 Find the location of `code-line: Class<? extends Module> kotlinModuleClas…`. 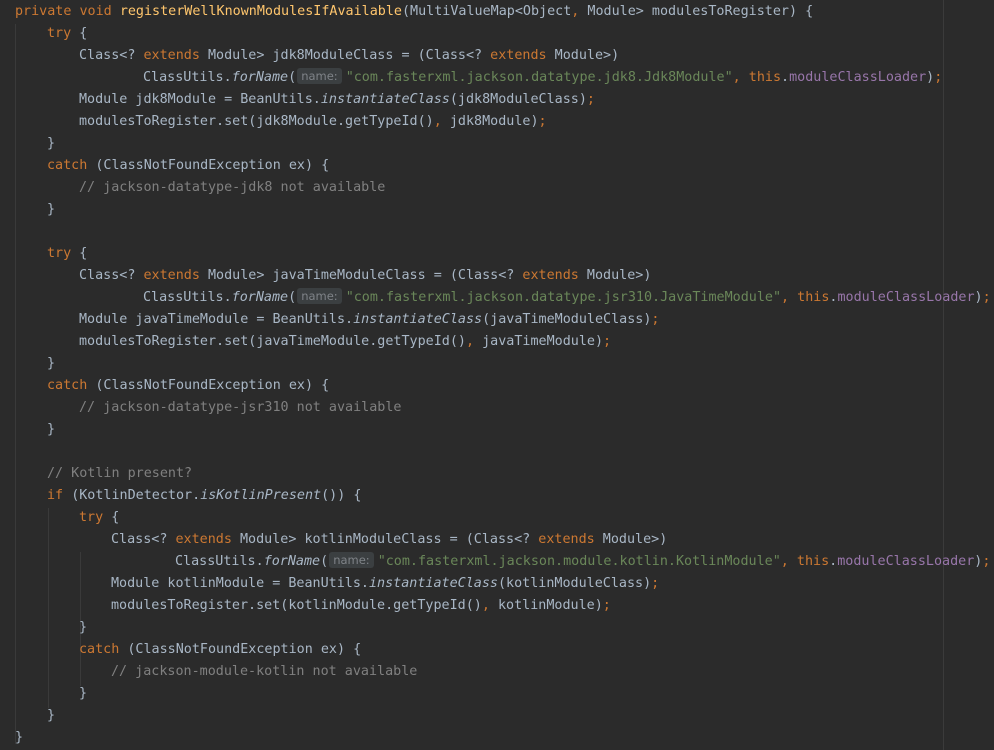

code-line: Class<? extends Module> kotlinModuleClas… is located at coordinates (389, 540).